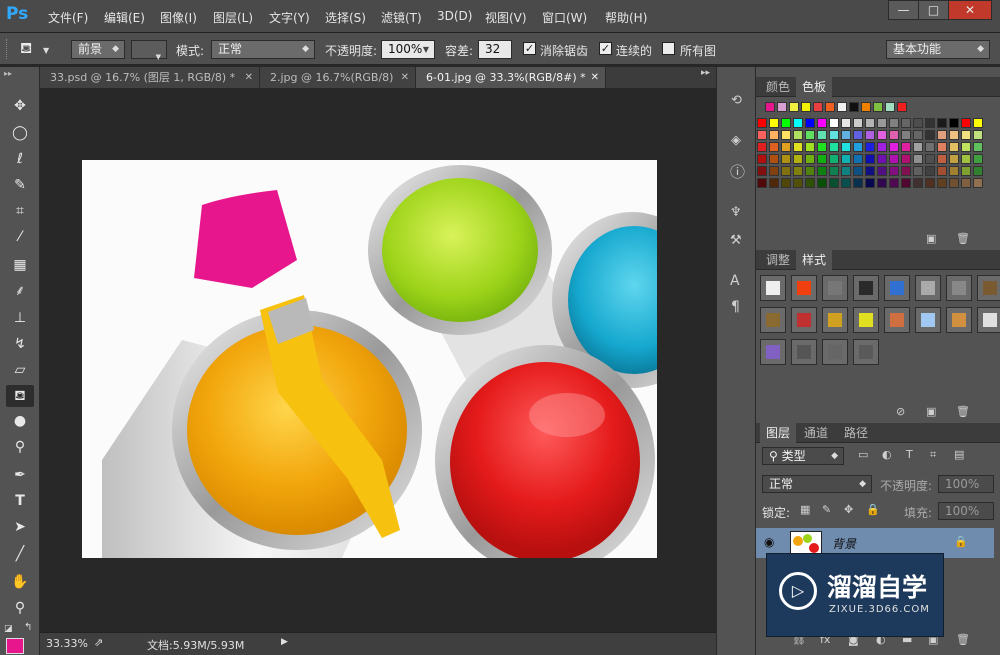  I want to click on layer-opacity-input: 100%, so click(966, 484).